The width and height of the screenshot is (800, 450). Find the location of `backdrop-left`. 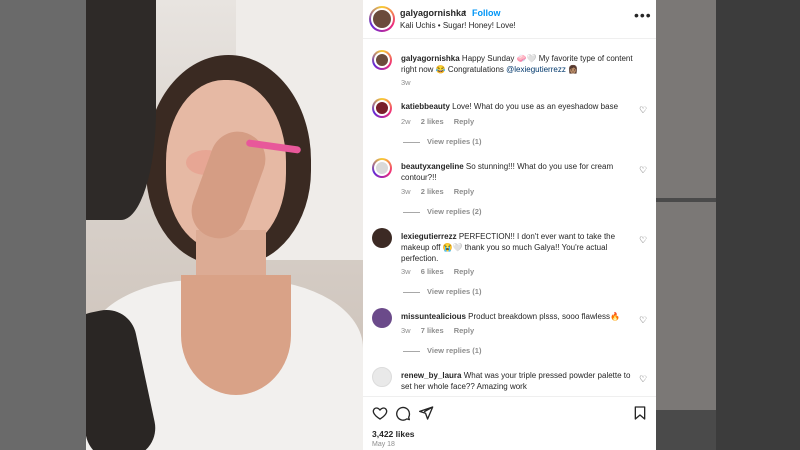

backdrop-left is located at coordinates (43, 225).